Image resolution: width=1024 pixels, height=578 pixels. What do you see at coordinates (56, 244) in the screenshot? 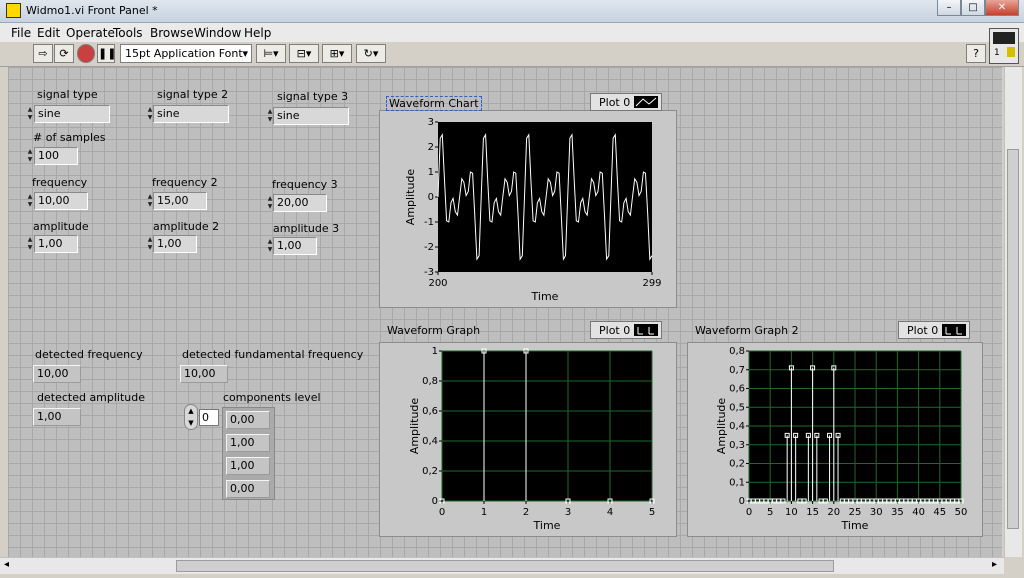
I see `amplitude-numeric: 1,00` at bounding box center [56, 244].